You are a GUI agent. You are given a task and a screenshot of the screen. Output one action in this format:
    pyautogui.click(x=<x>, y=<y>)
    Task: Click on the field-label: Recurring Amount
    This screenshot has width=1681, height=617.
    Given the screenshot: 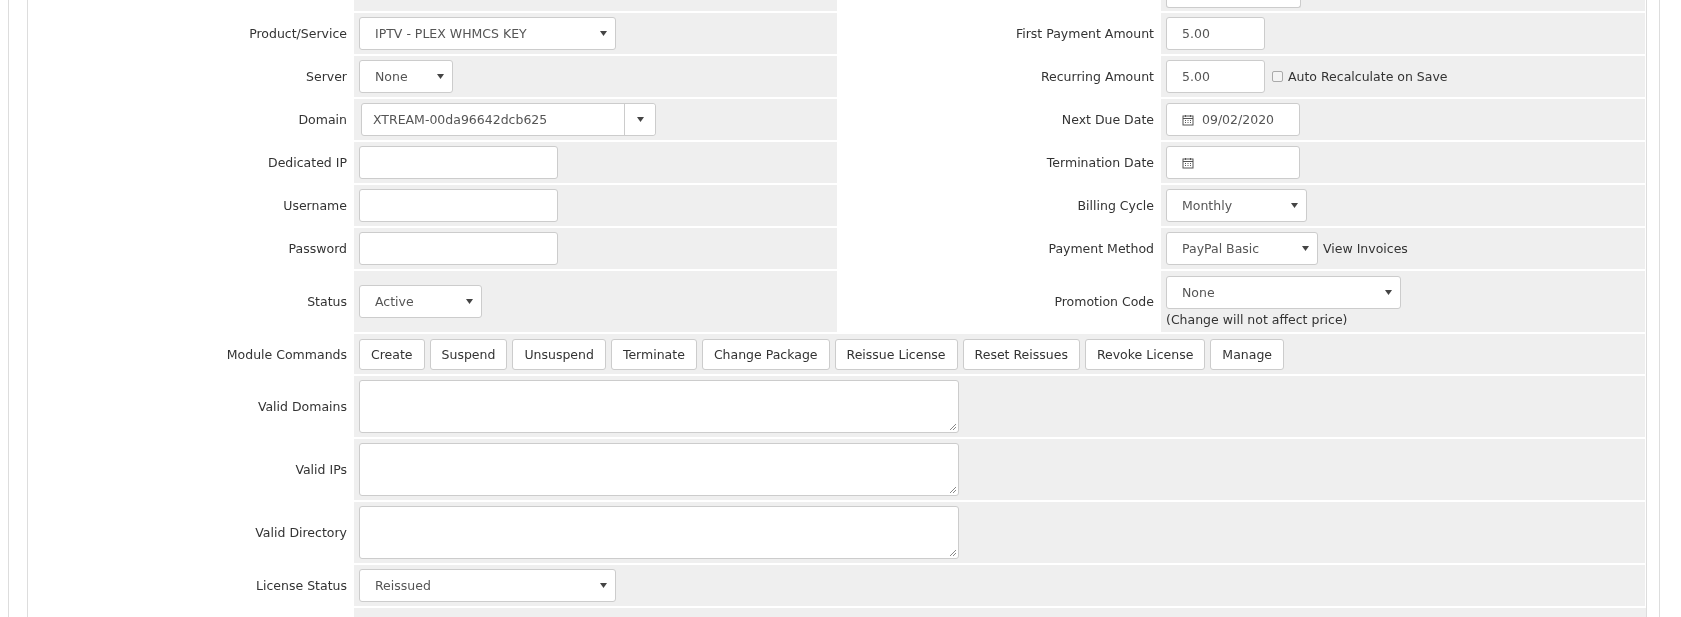 What is the action you would take?
    pyautogui.click(x=1097, y=76)
    